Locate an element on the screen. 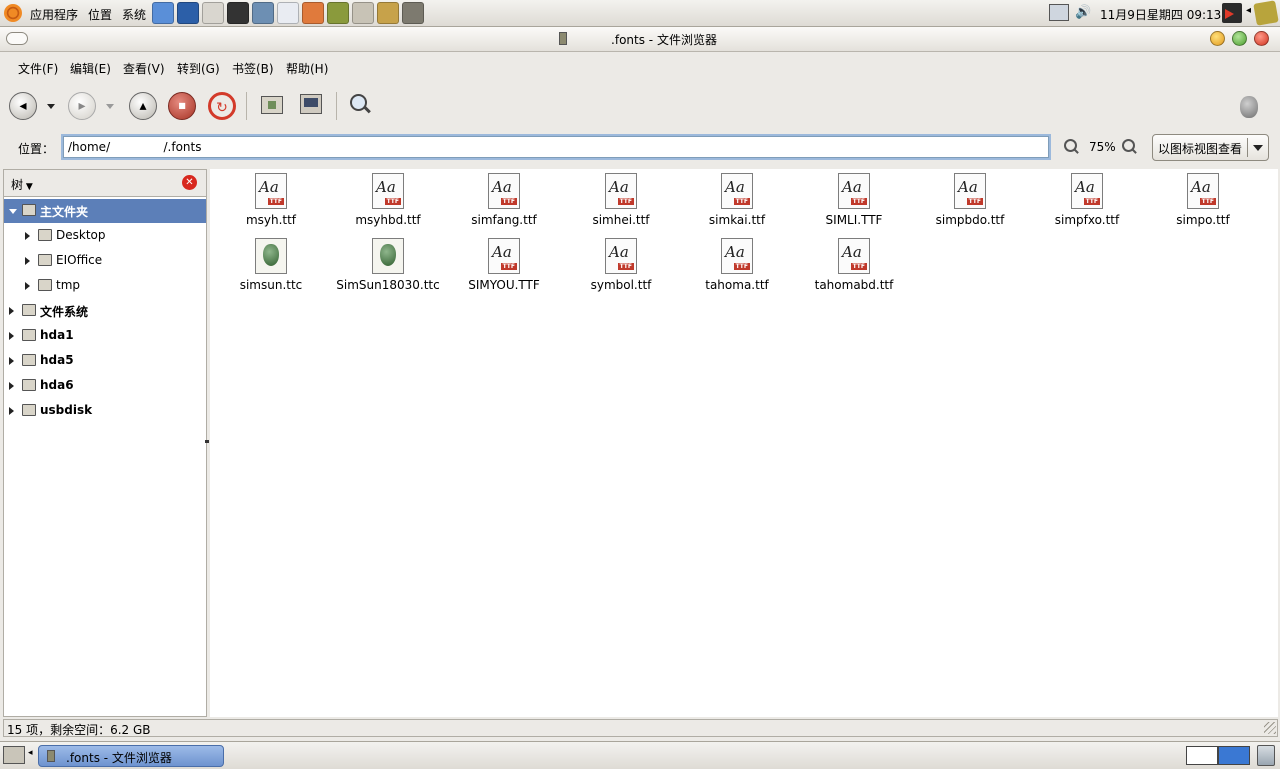  sidebar-item: hda5 is located at coordinates (105, 361).